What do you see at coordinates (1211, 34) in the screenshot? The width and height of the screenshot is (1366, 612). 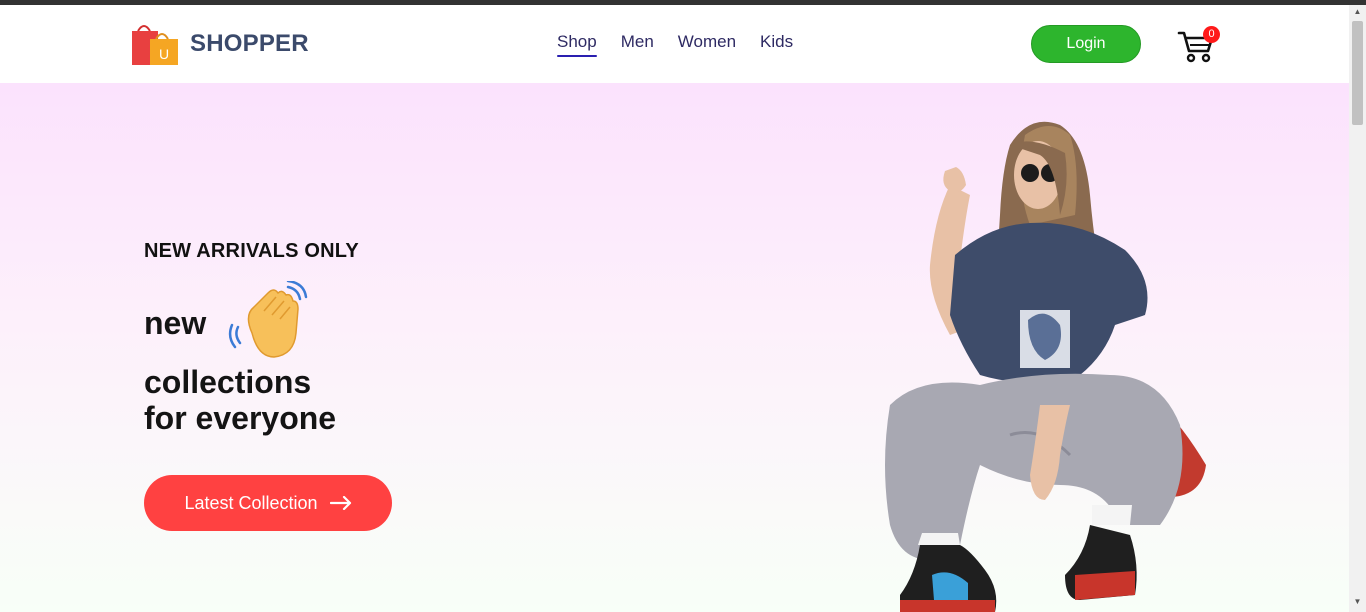 I see `cart-count-badge: 0` at bounding box center [1211, 34].